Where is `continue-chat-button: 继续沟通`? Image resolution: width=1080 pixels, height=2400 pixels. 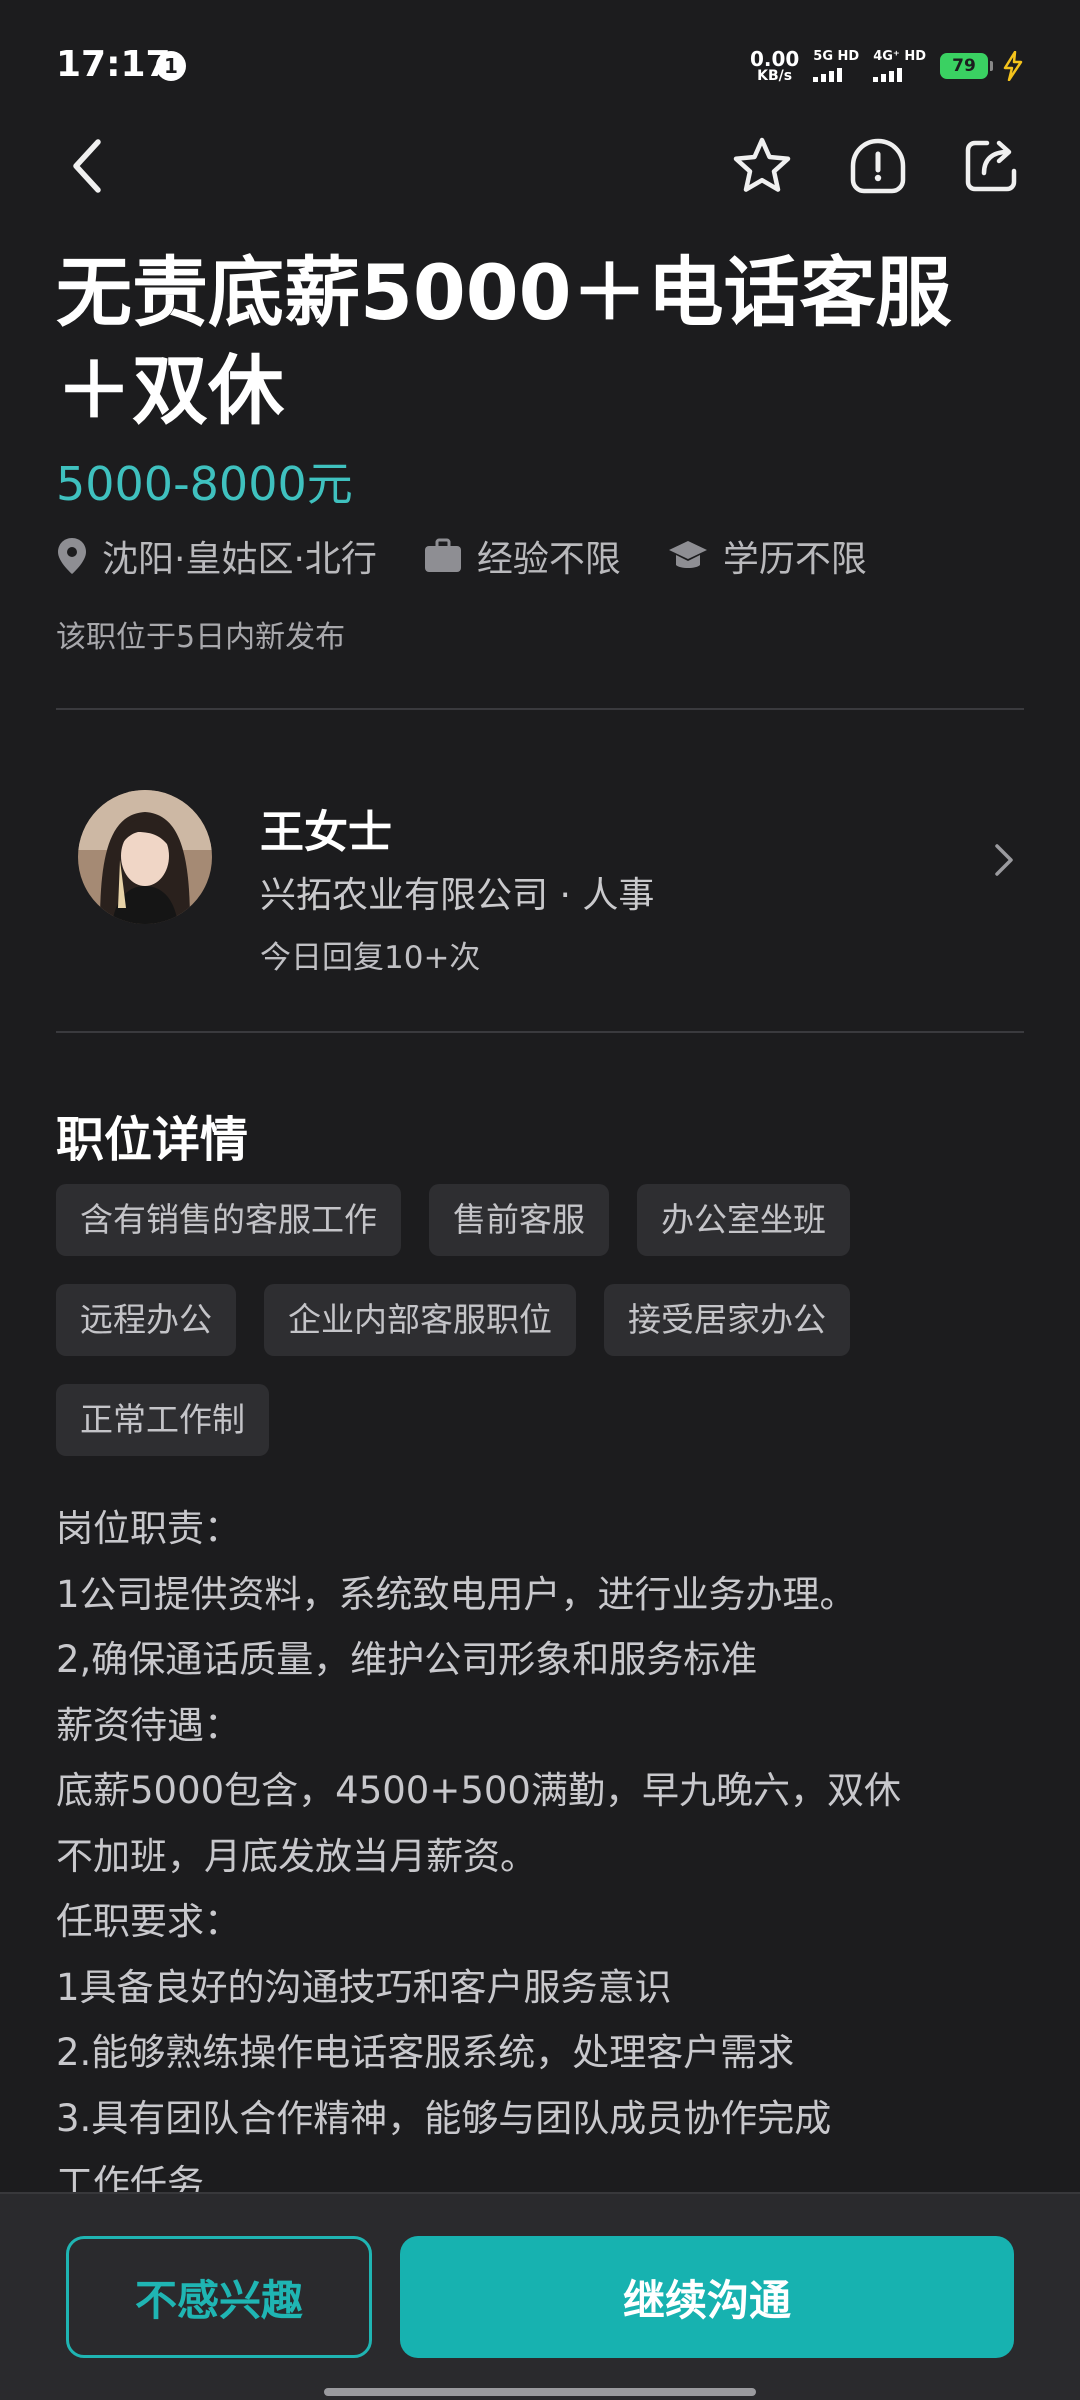 continue-chat-button: 继续沟通 is located at coordinates (707, 2297).